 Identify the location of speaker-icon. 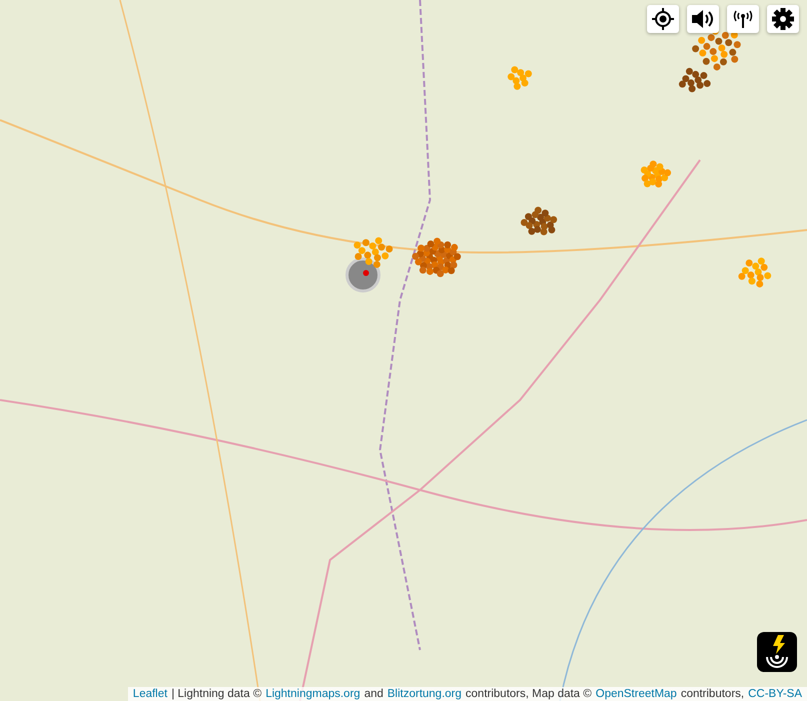
(703, 19).